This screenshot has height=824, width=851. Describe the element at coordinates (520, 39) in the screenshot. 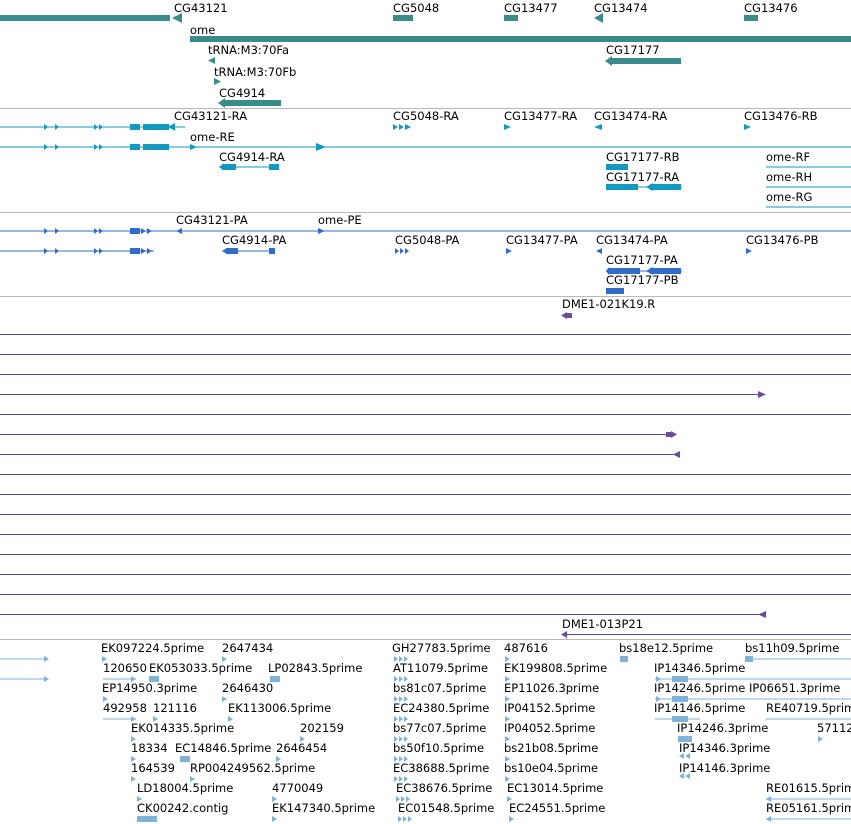

I see `gene-ome-bar` at that location.